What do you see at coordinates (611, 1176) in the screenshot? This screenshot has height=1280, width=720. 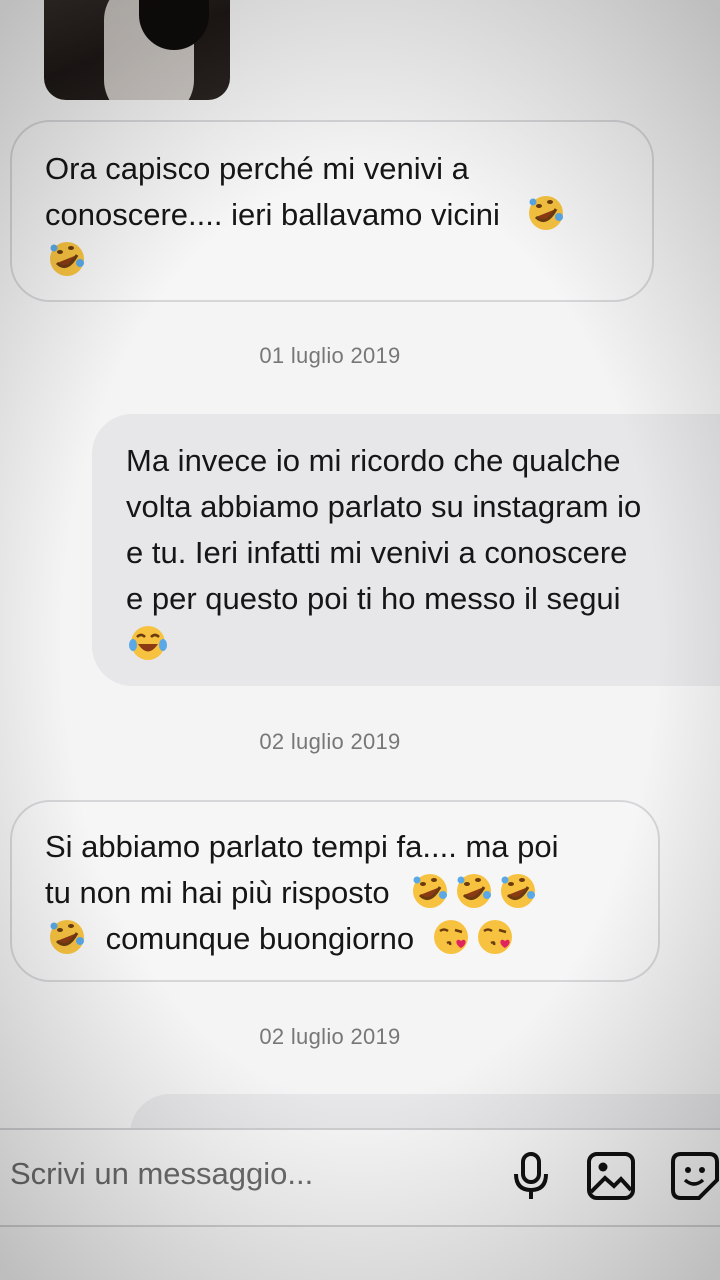 I see `gallery-icon` at bounding box center [611, 1176].